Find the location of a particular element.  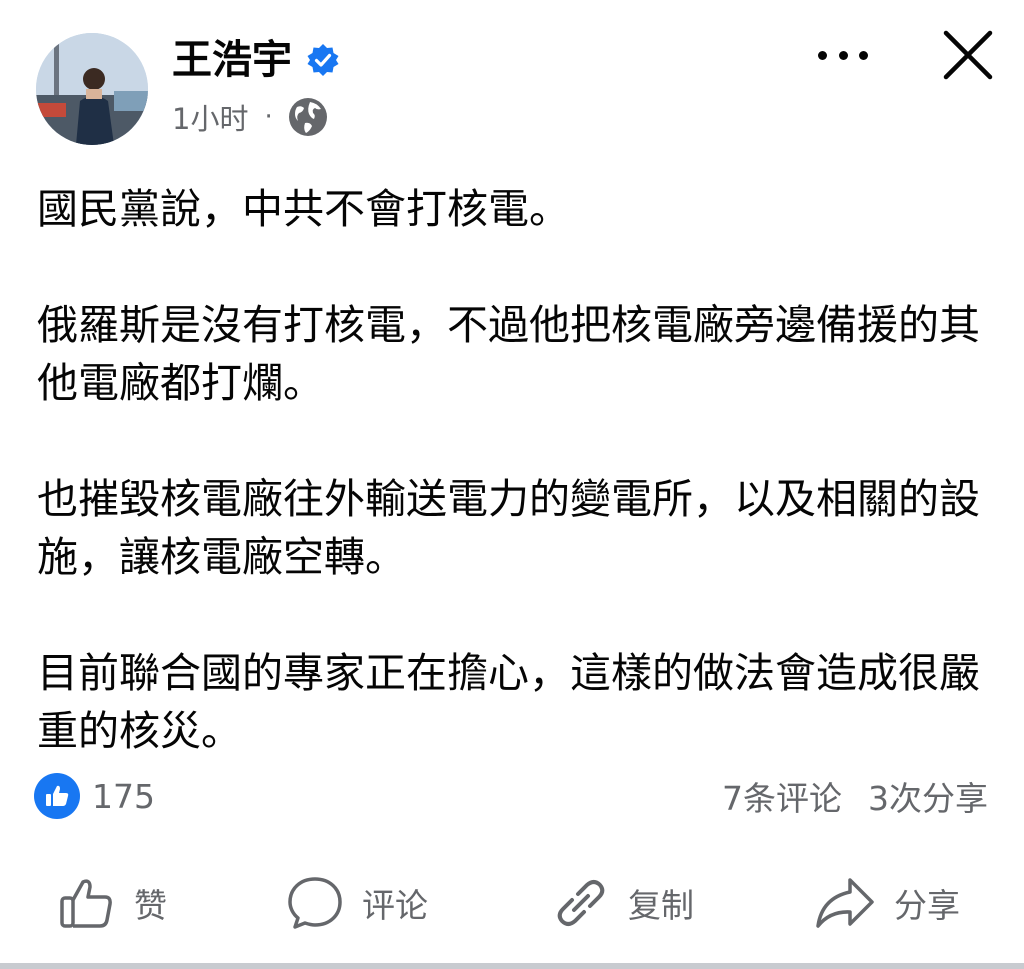

author-name: 王浩宇 is located at coordinates (232, 60).